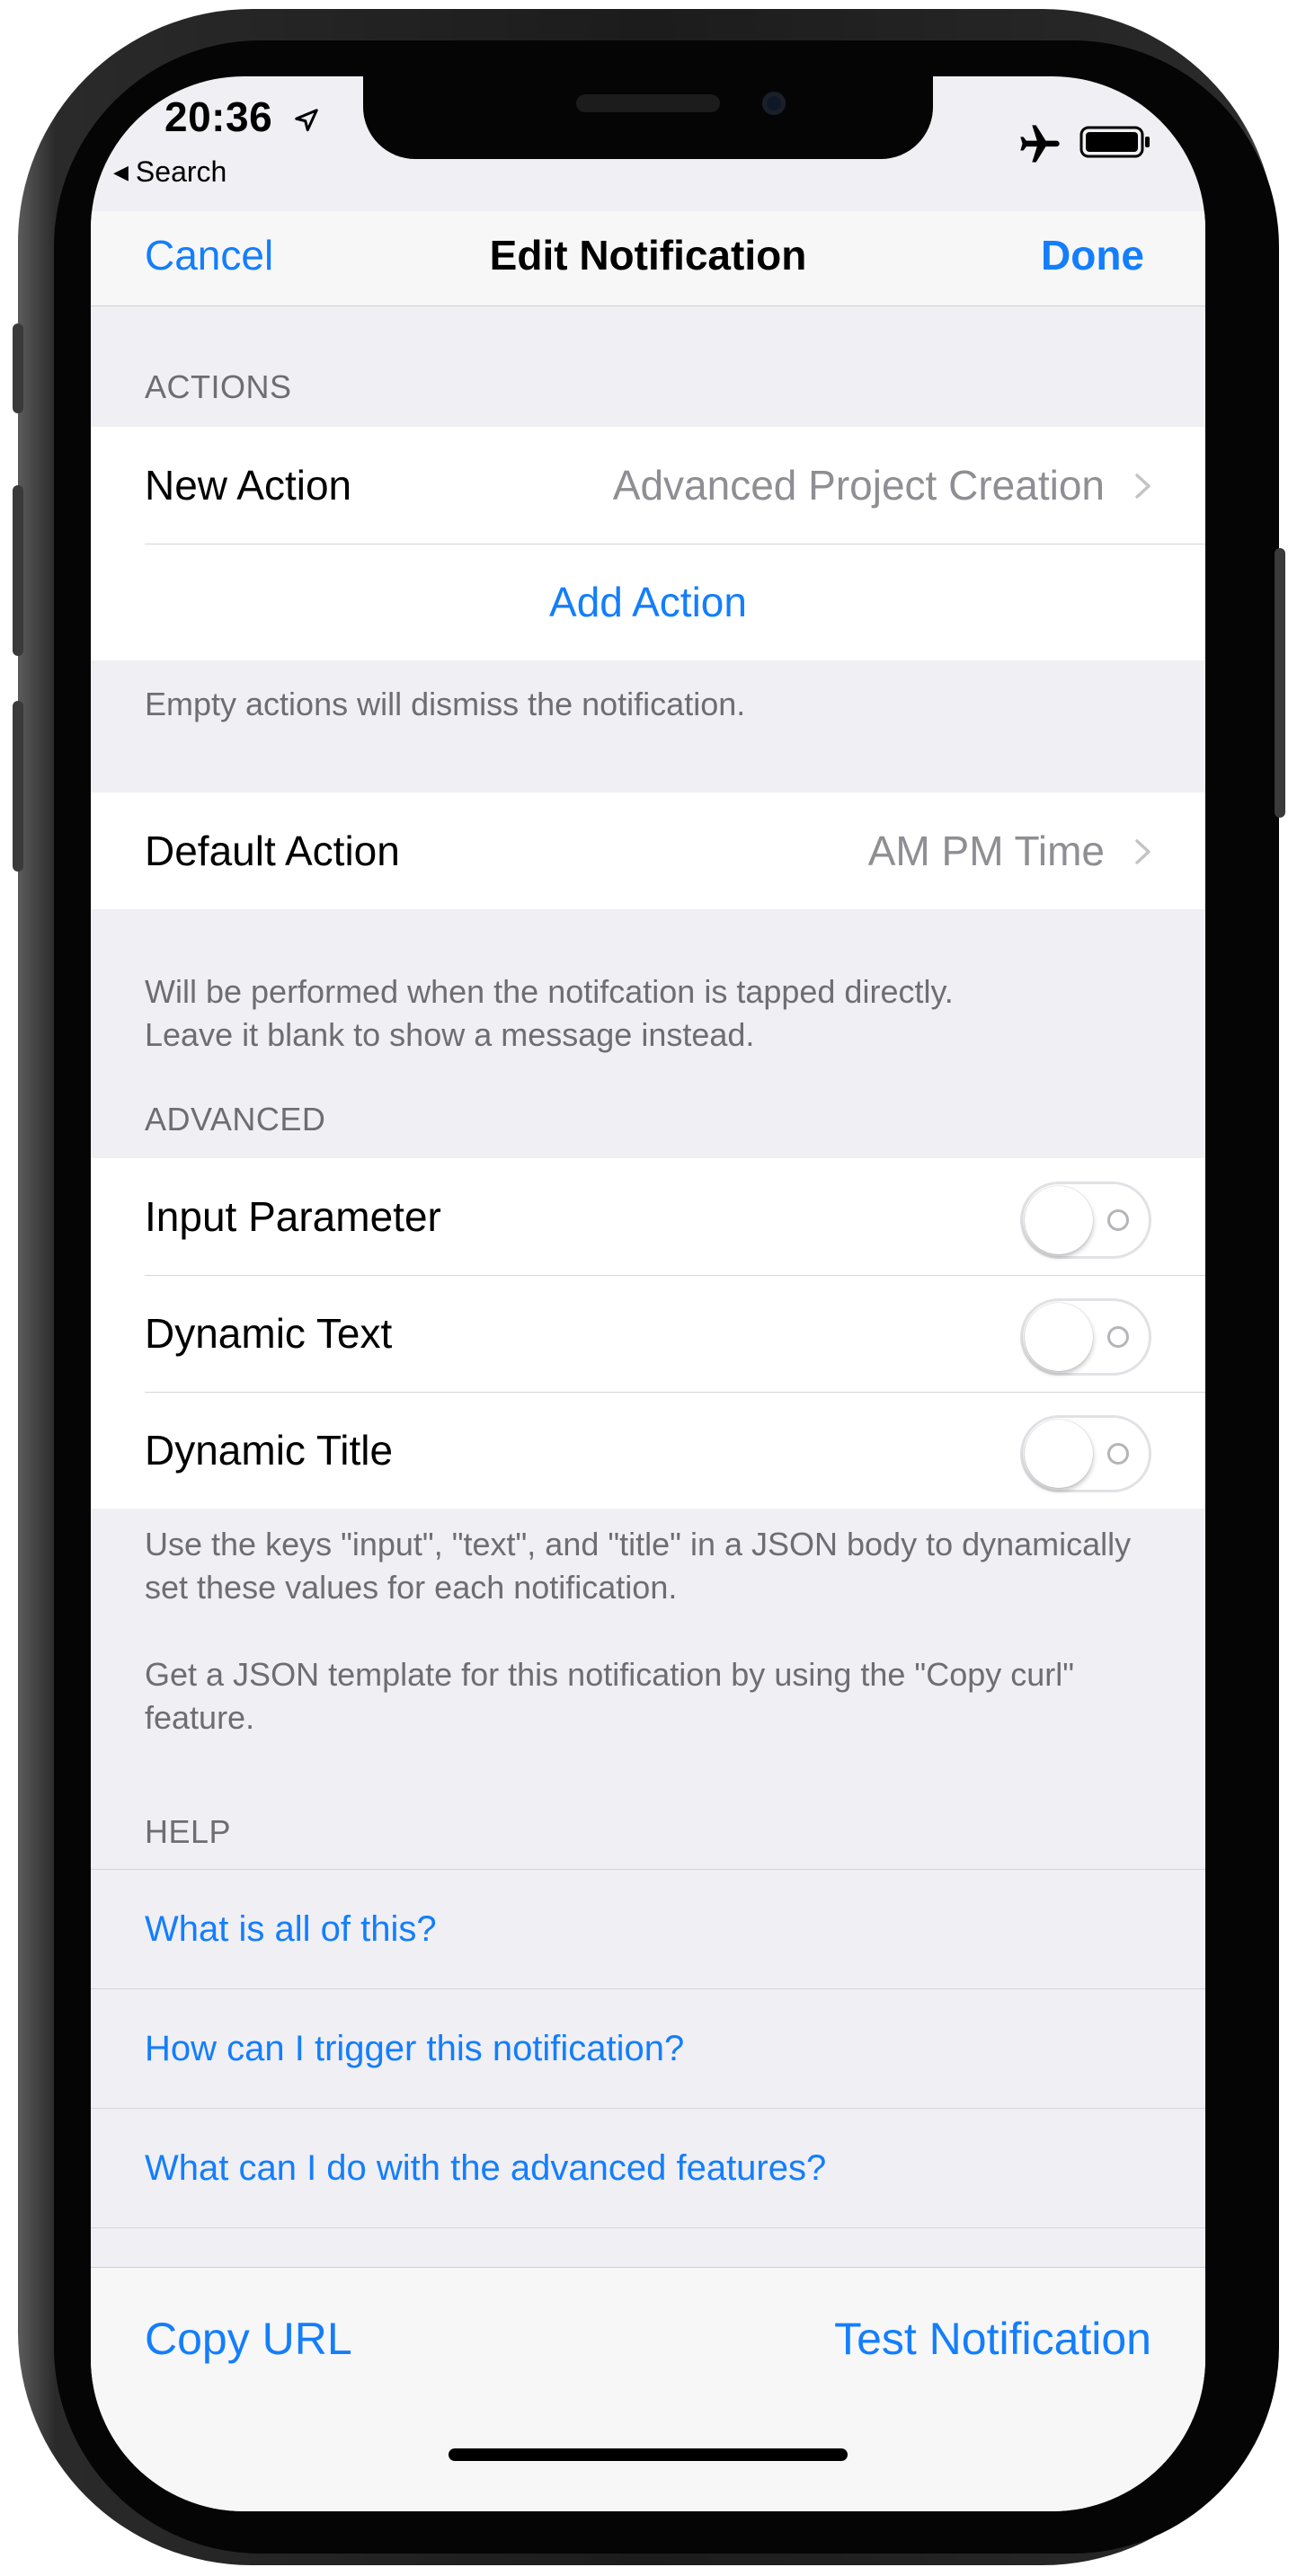 The height and width of the screenshot is (2576, 1297). I want to click on default-action-value: AM PM Time, so click(986, 851).